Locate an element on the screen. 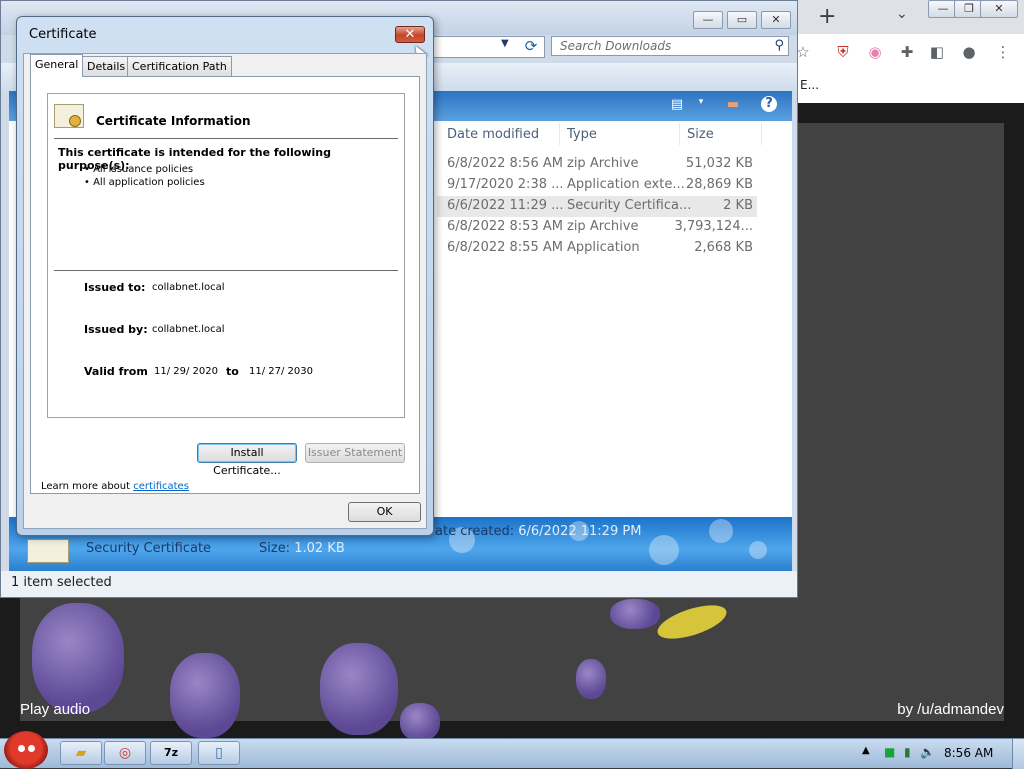 This screenshot has width=1024, height=769. explorer-maximize-button: ▭ is located at coordinates (742, 20).